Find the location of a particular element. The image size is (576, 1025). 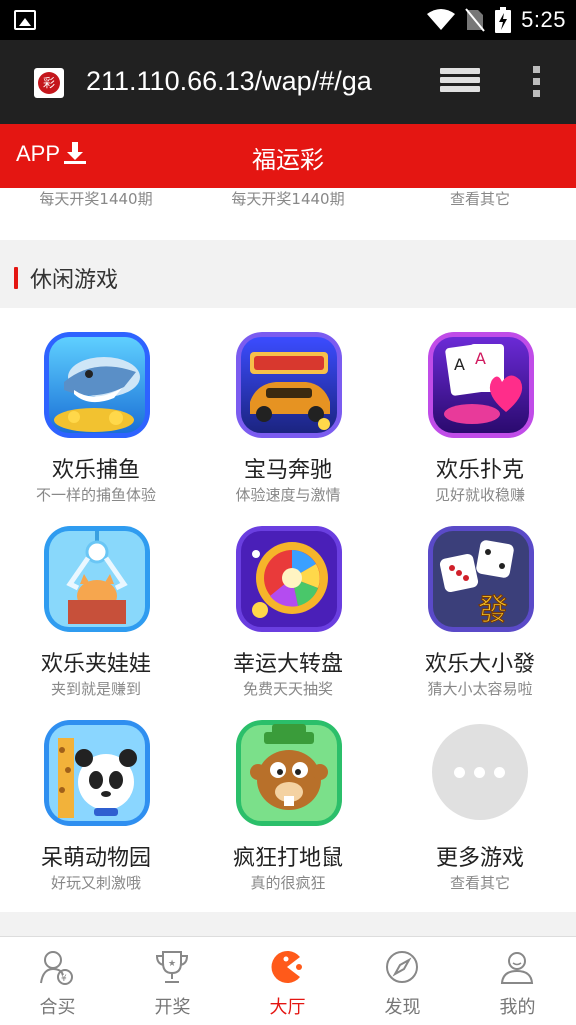

nav-item-lottery-results: ★ 开奖 is located at coordinates (172, 981).